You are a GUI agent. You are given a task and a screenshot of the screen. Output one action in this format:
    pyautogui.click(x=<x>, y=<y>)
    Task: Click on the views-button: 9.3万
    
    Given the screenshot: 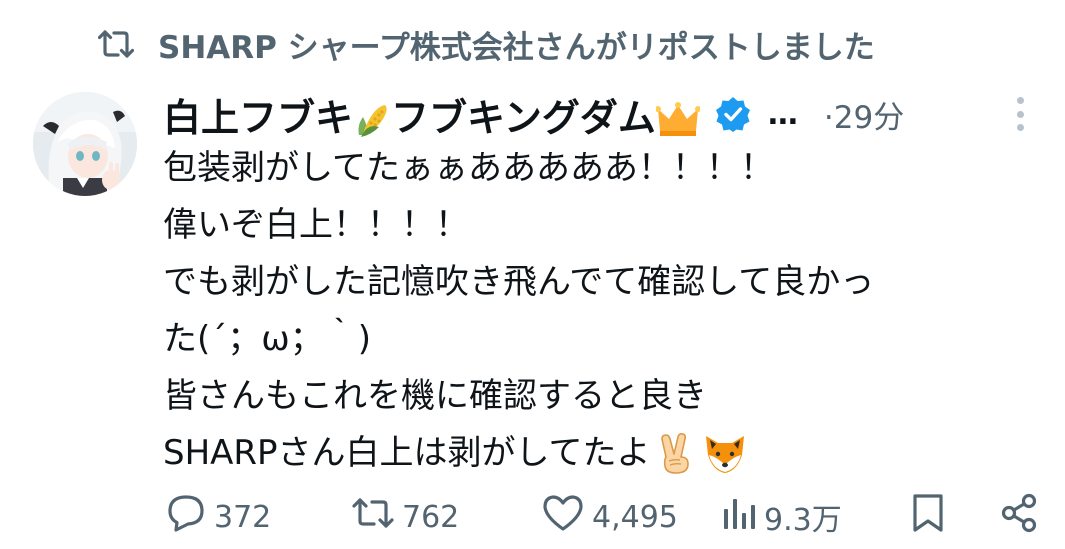 What is the action you would take?
    pyautogui.click(x=782, y=517)
    